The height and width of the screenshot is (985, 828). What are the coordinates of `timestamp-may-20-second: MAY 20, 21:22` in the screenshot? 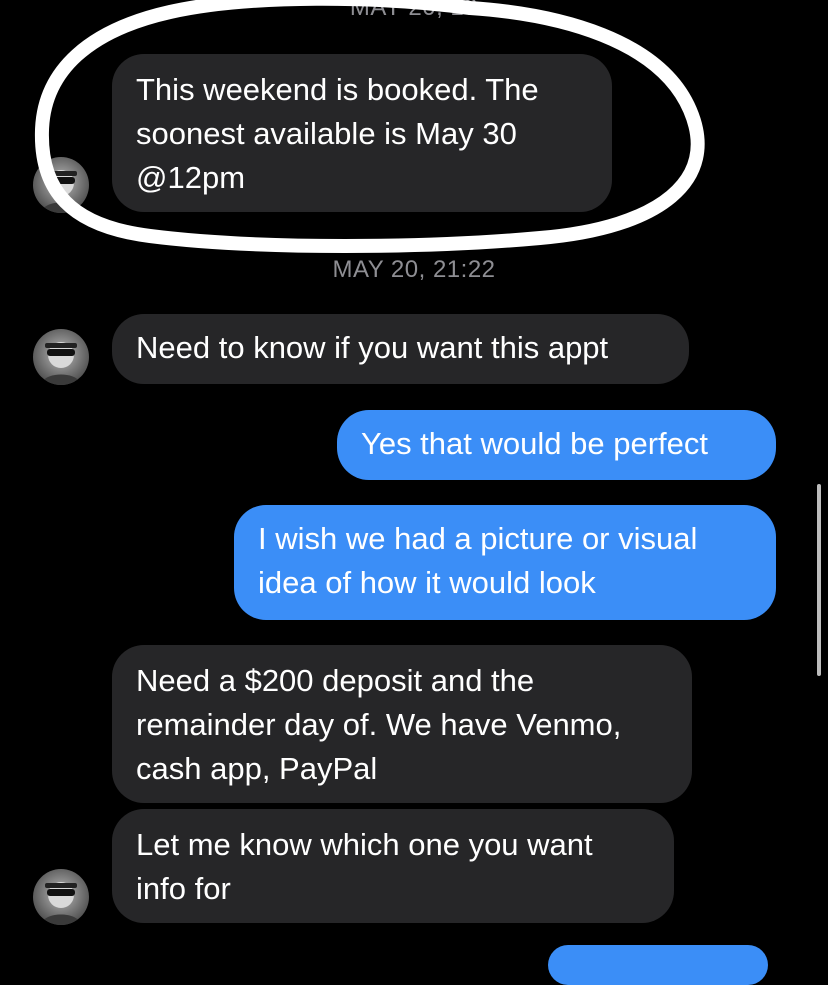 It's located at (414, 269).